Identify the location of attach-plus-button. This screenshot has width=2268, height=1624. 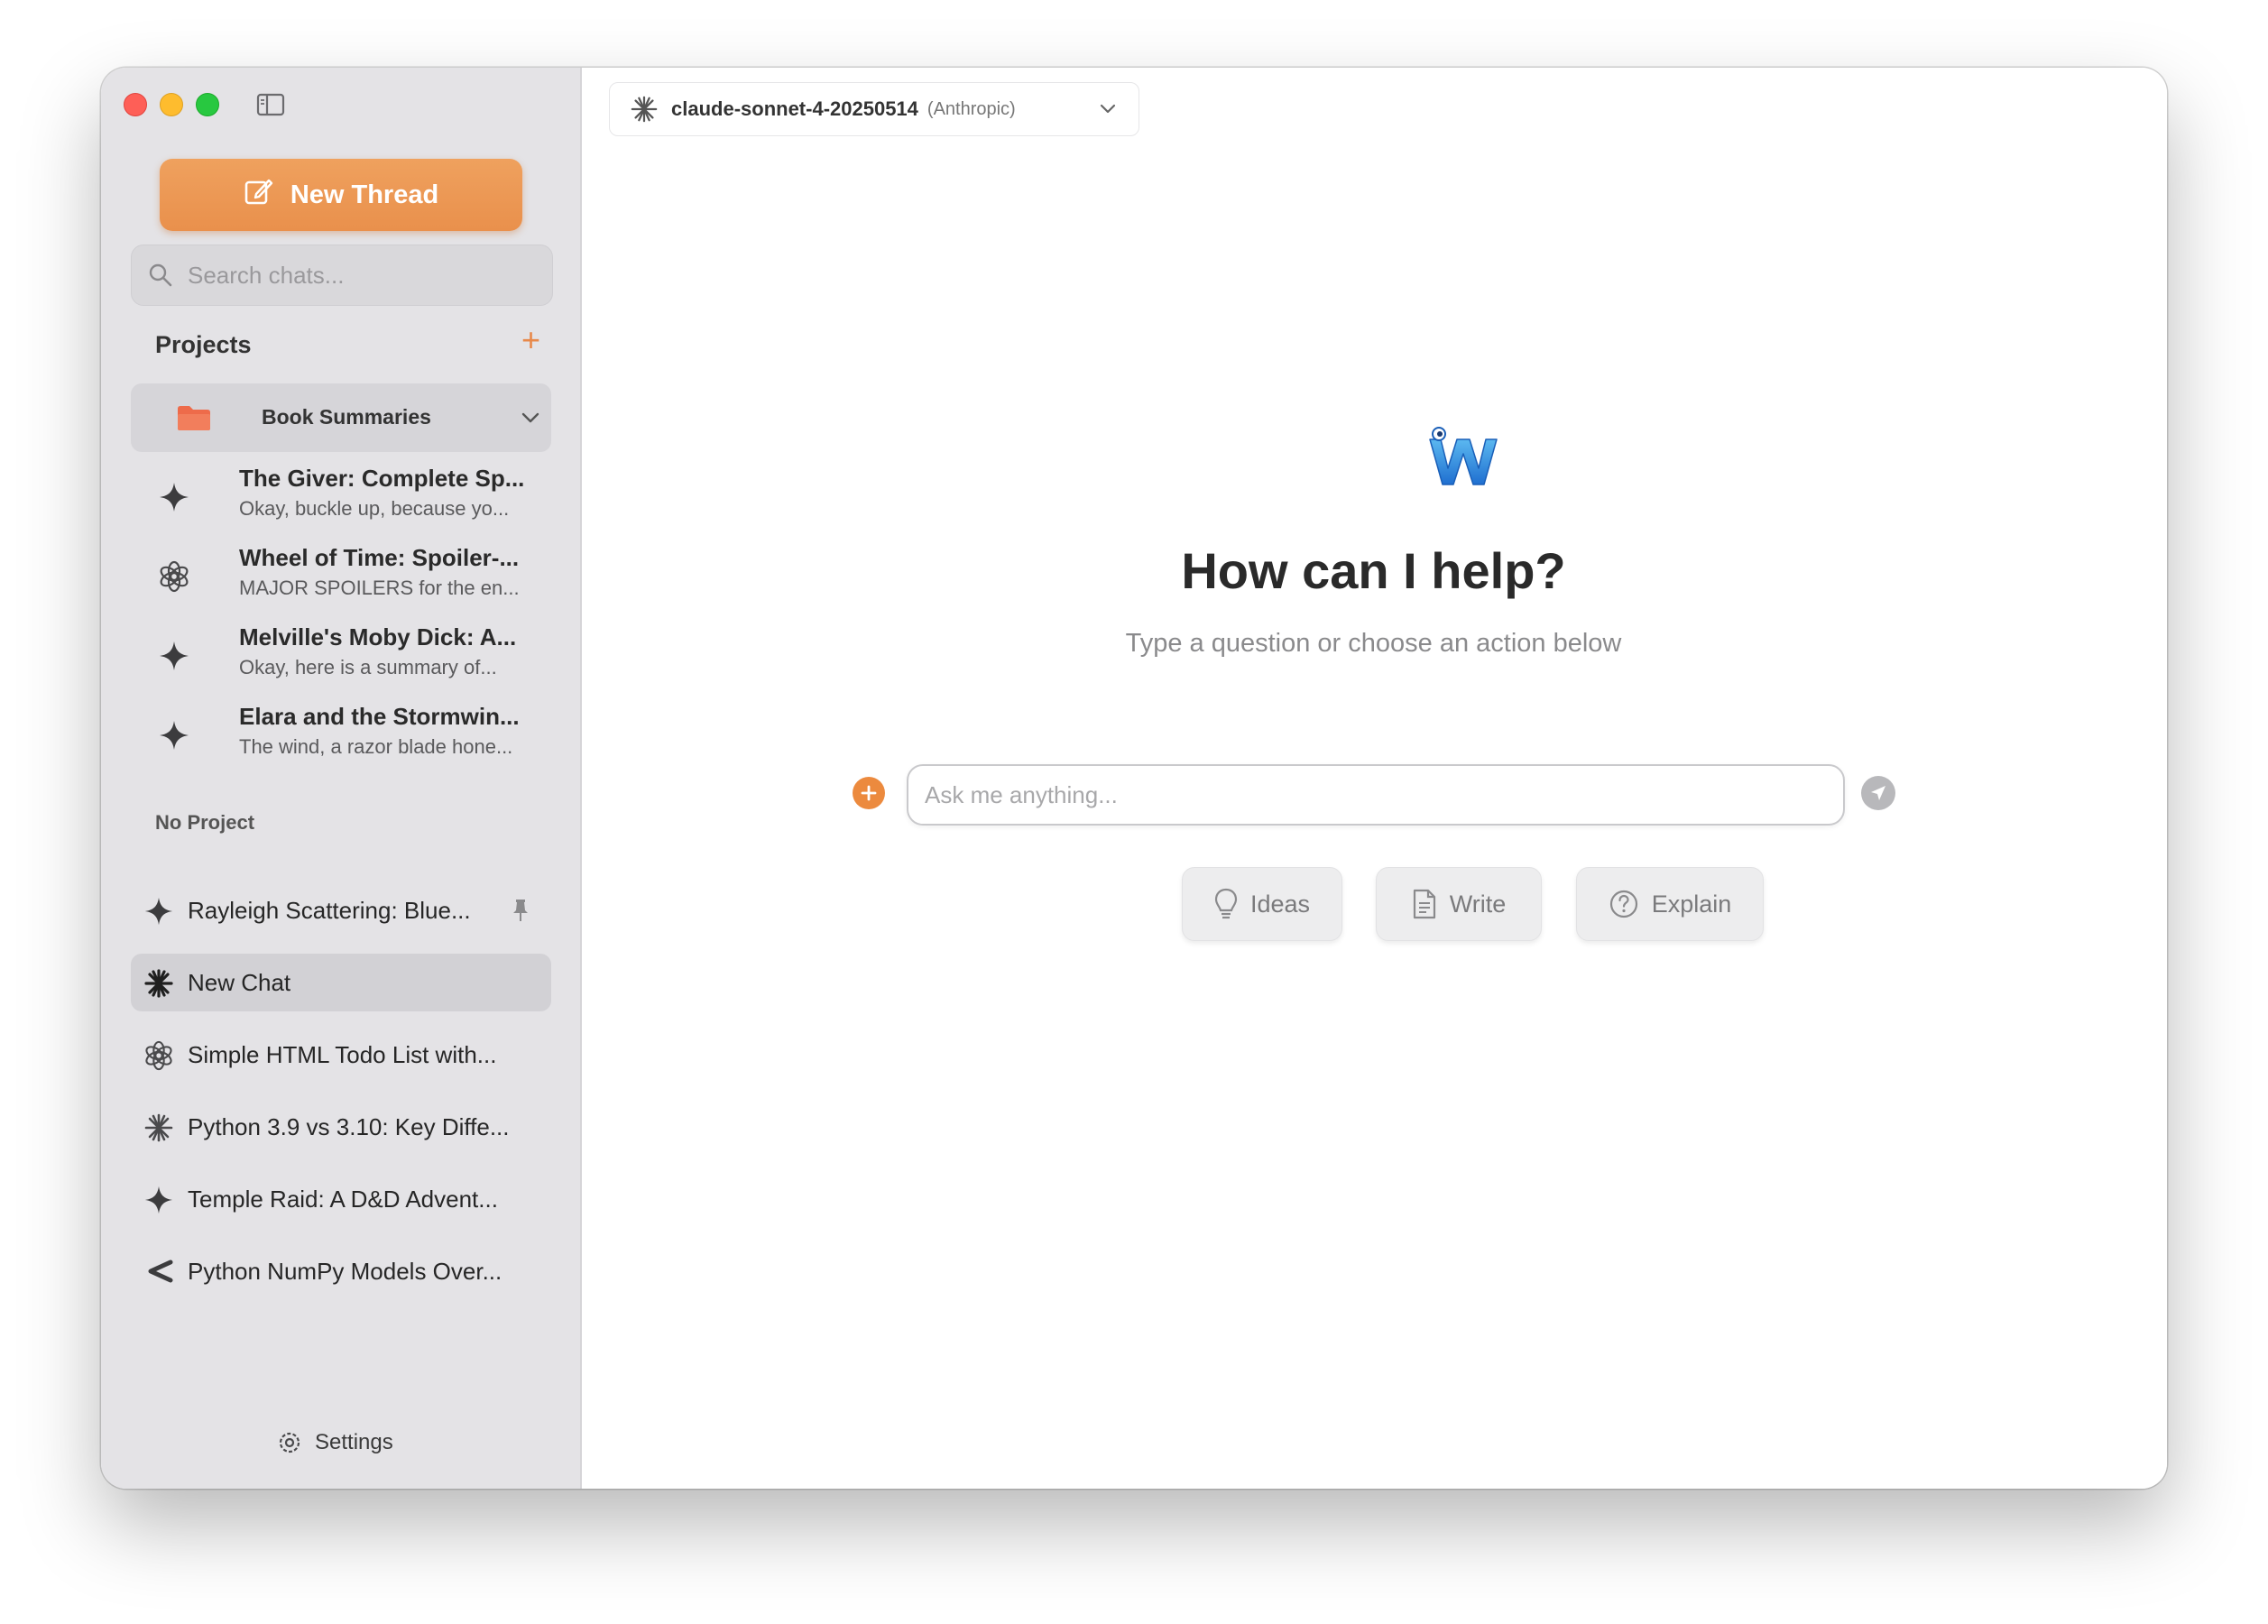
(869, 793).